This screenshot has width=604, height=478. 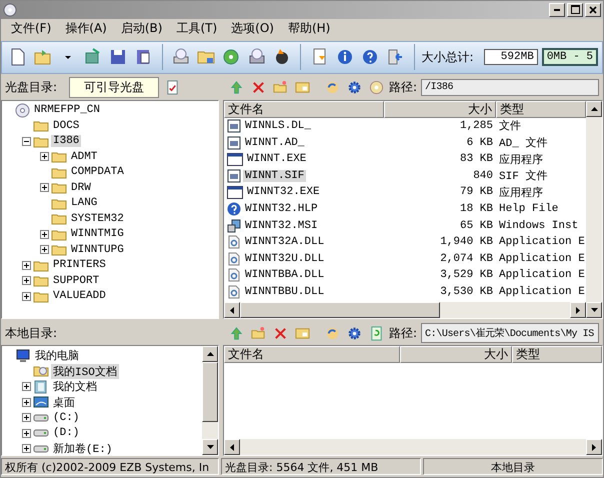 I want to click on tree-item: 新加卷(E:), so click(x=82, y=448).